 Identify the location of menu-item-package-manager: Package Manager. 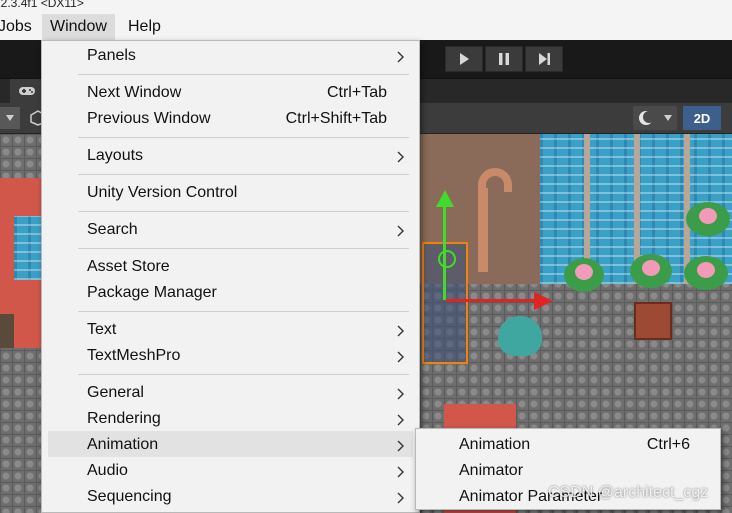
(152, 293).